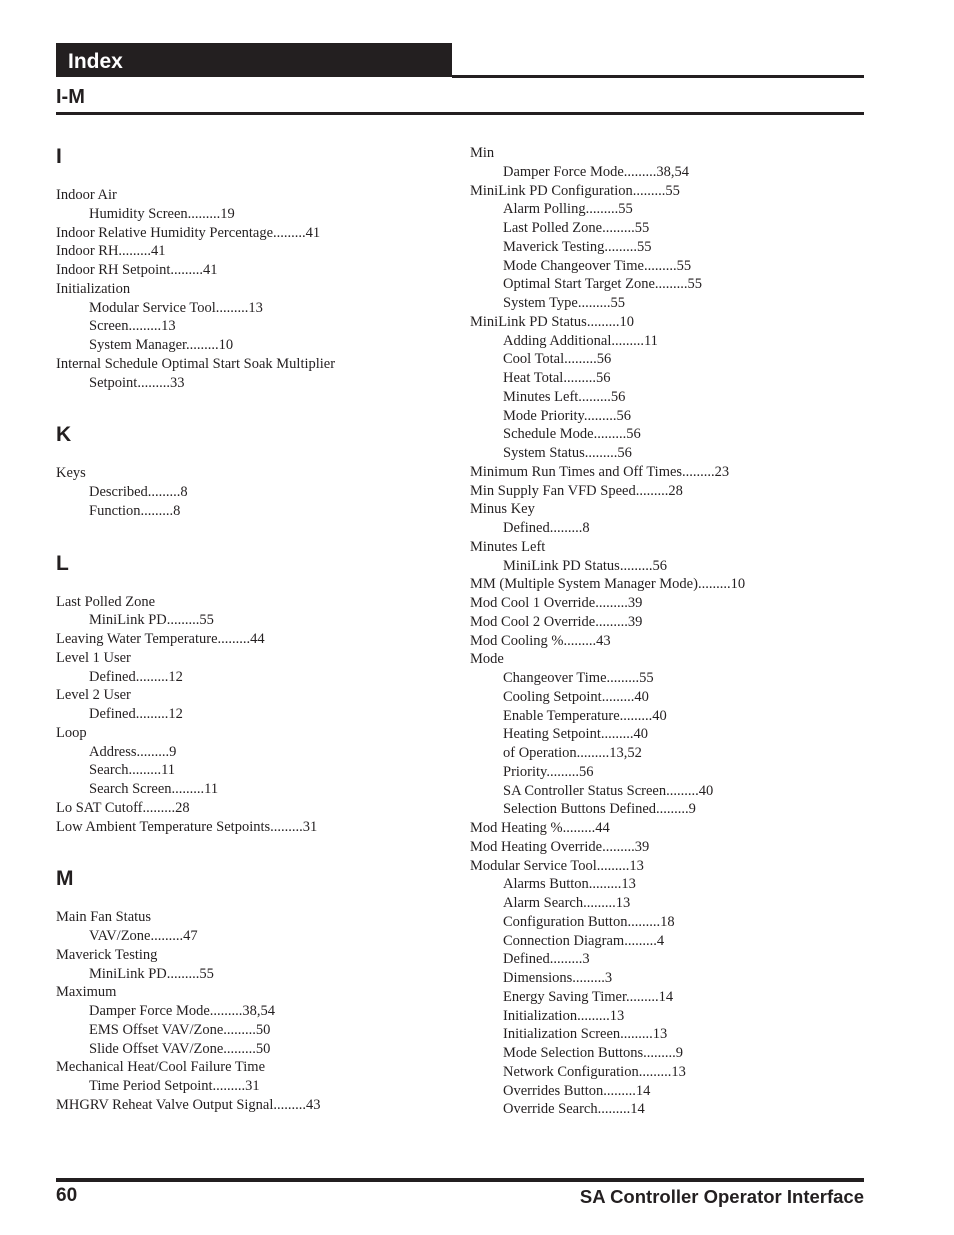  What do you see at coordinates (574, 1109) in the screenshot?
I see `index-subentry: Override Search.........14` at bounding box center [574, 1109].